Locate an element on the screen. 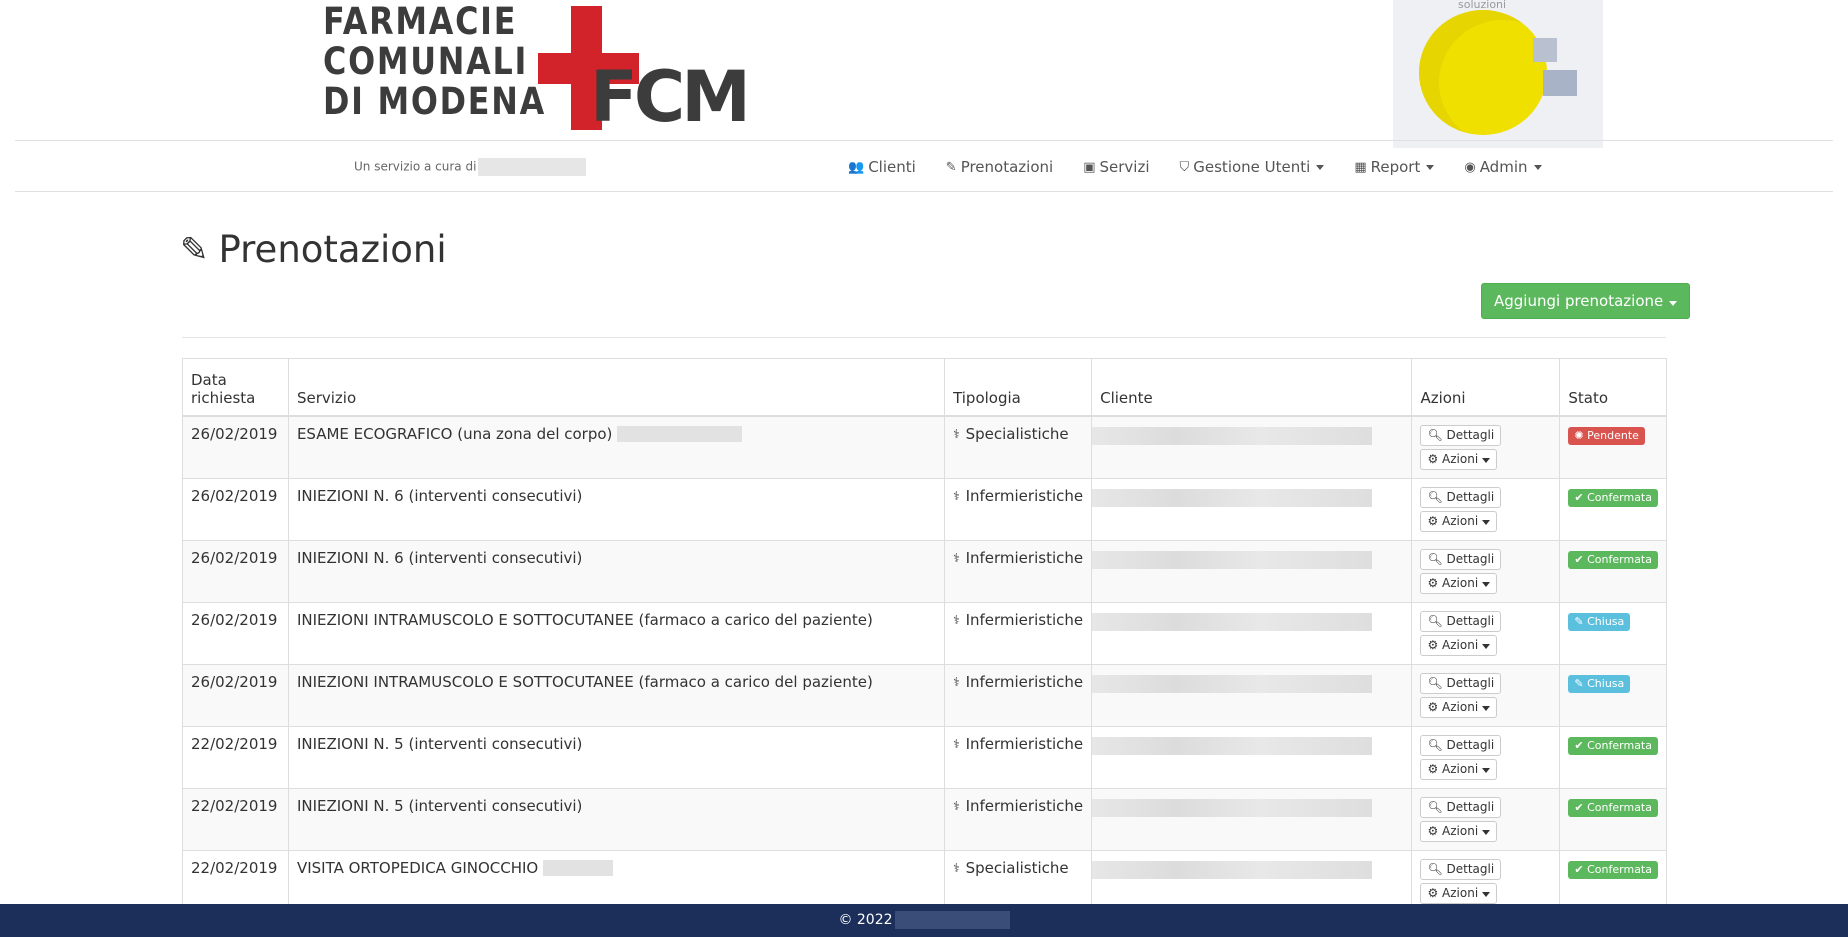 The height and width of the screenshot is (937, 1848). edit-icon: ✎ is located at coordinates (1579, 621).